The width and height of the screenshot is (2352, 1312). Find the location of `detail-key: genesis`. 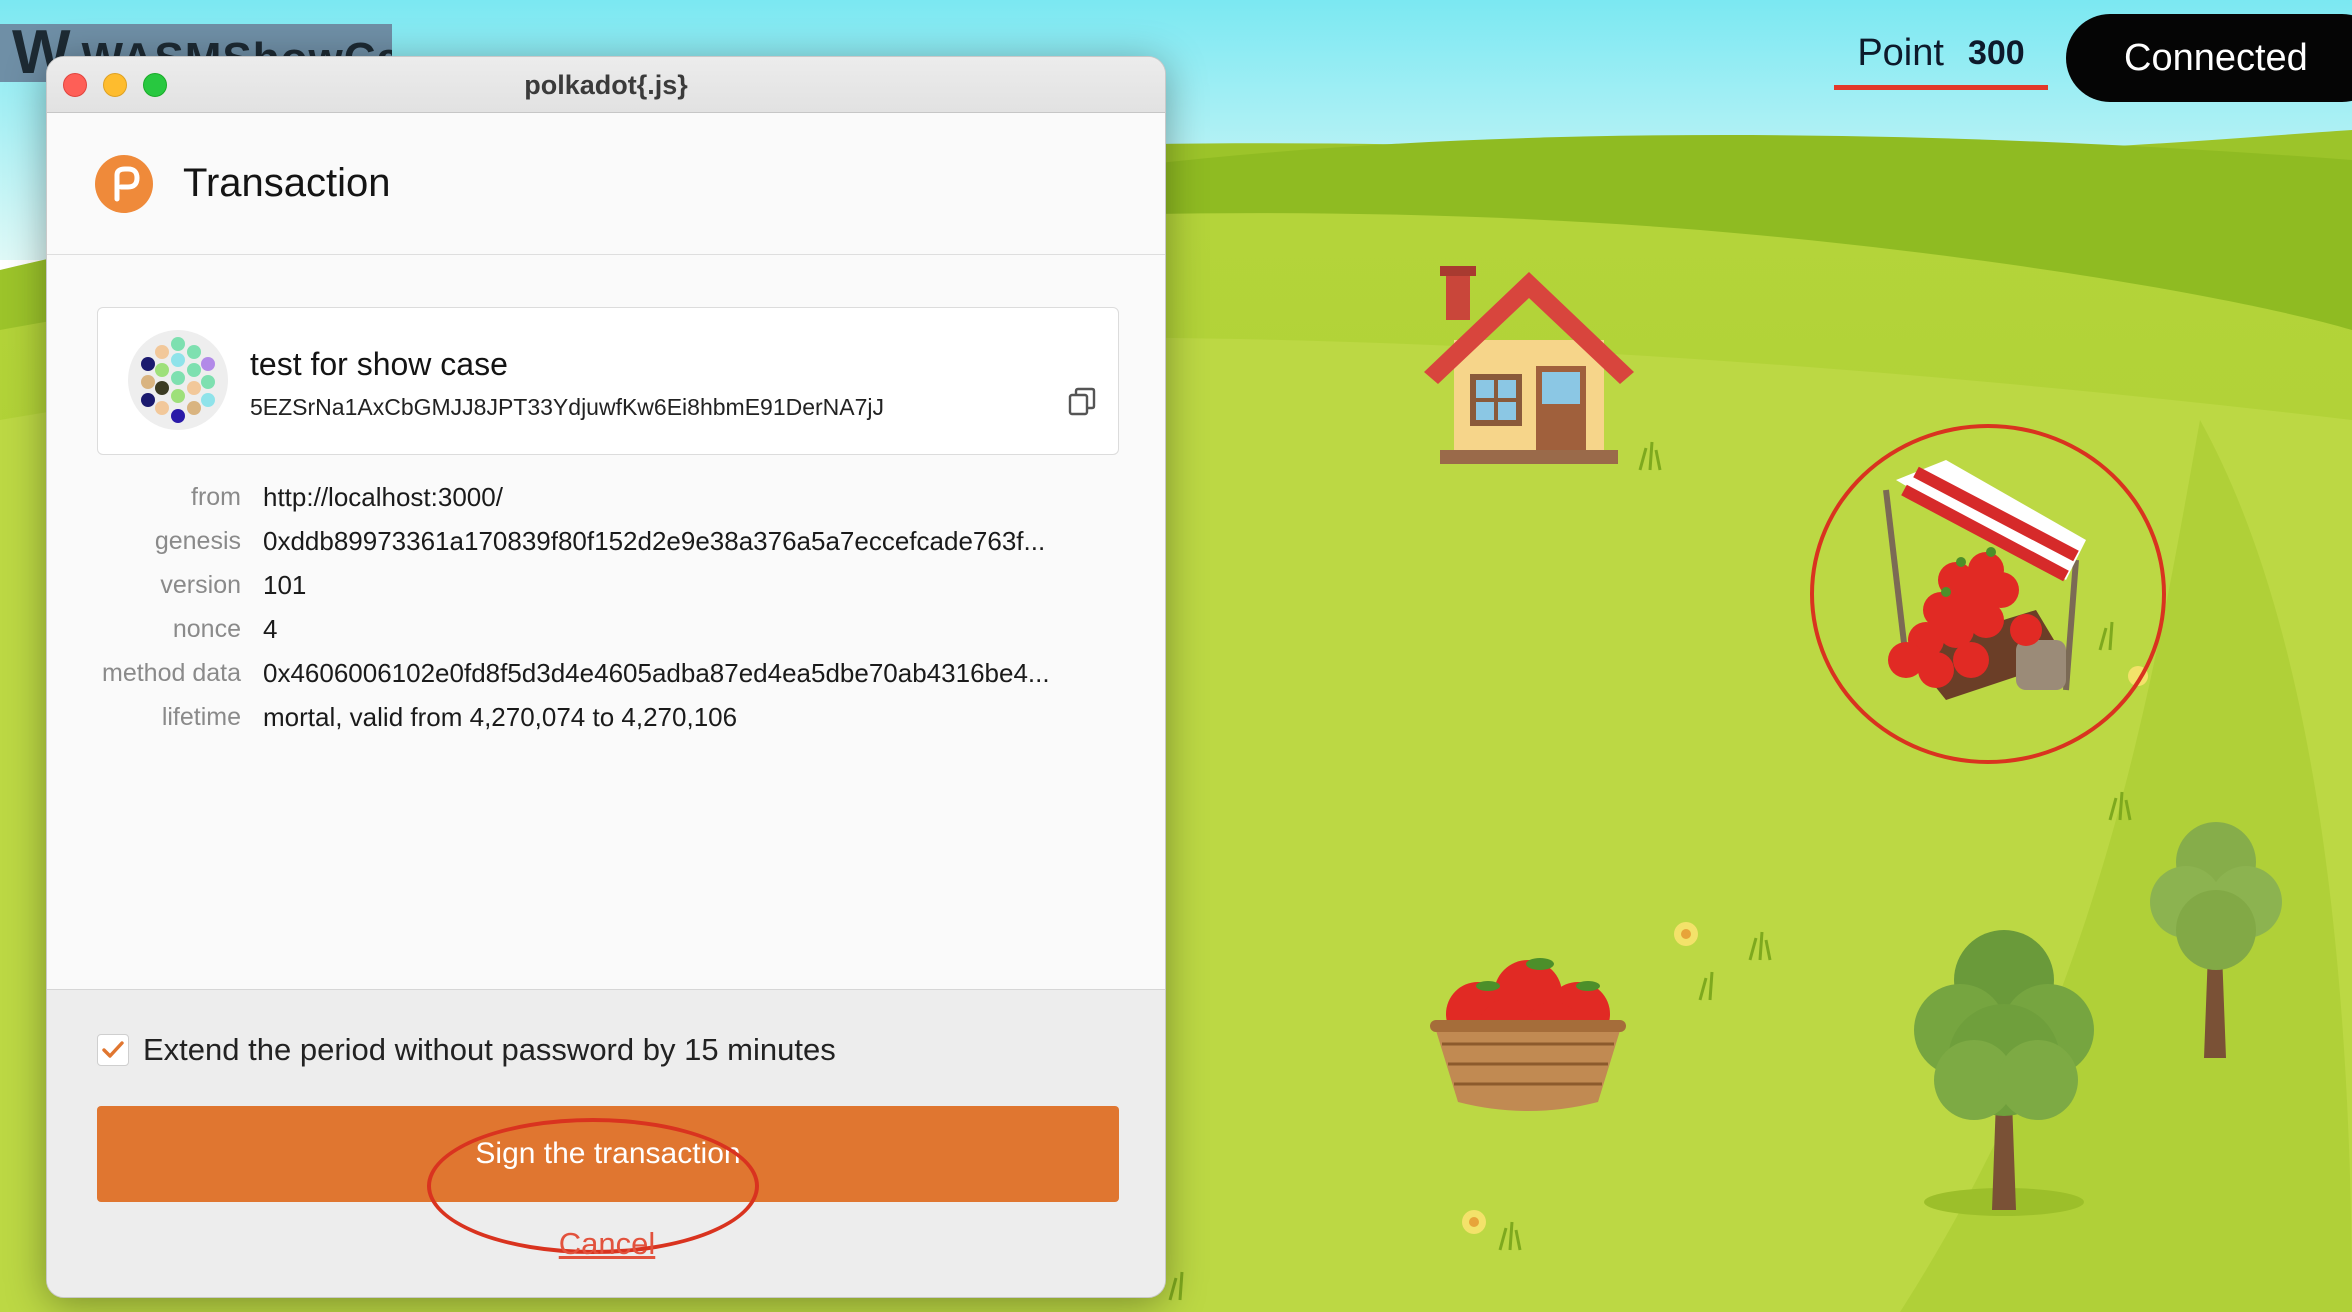

detail-key: genesis is located at coordinates (197, 540).